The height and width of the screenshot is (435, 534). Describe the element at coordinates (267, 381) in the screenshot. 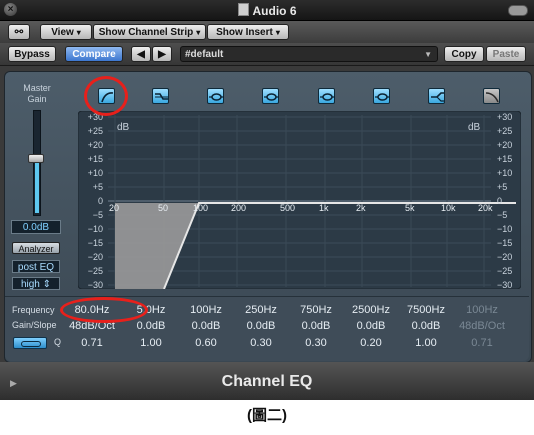

I see `plugin-name: Channel EQ` at that location.